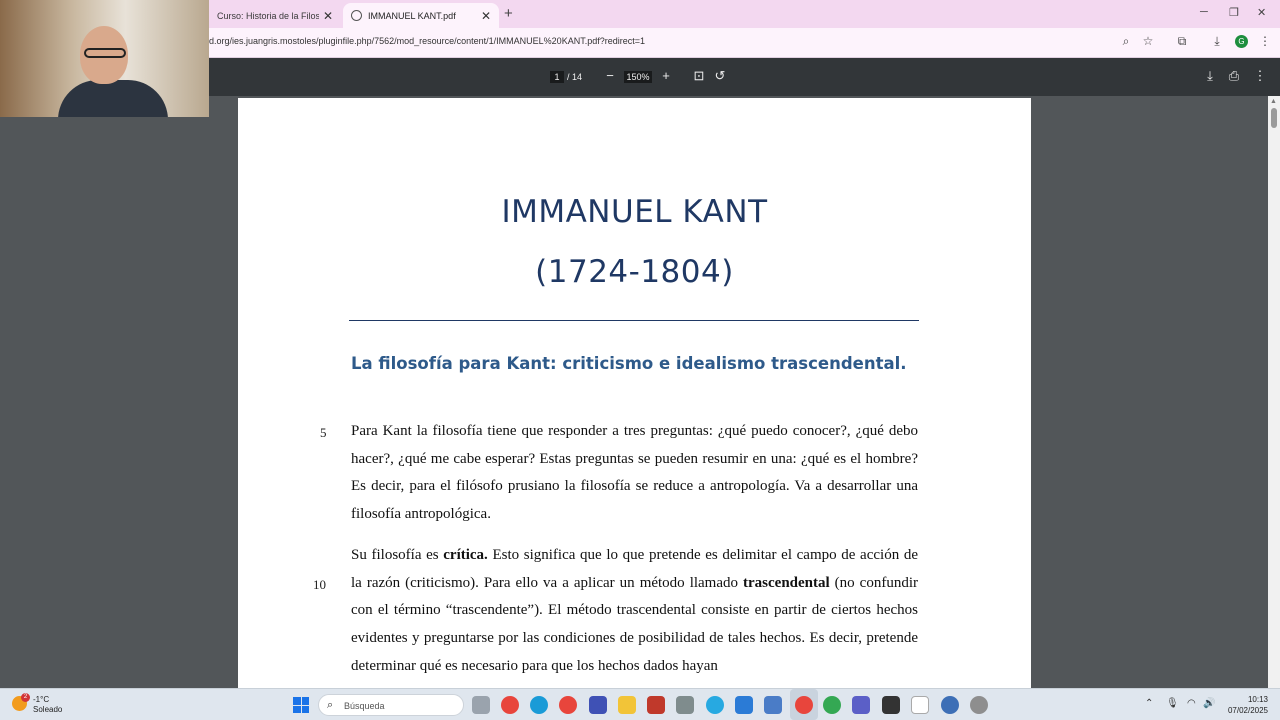 The width and height of the screenshot is (1280, 720). Describe the element at coordinates (356, 15) in the screenshot. I see `globe-icon` at that location.